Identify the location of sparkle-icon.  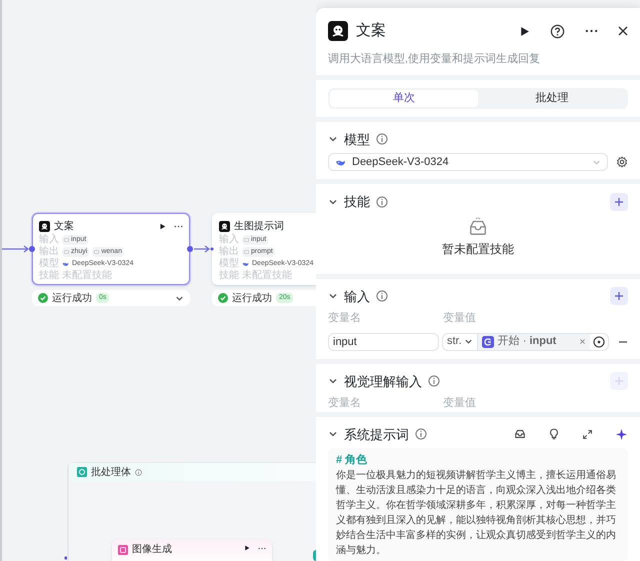
(621, 434).